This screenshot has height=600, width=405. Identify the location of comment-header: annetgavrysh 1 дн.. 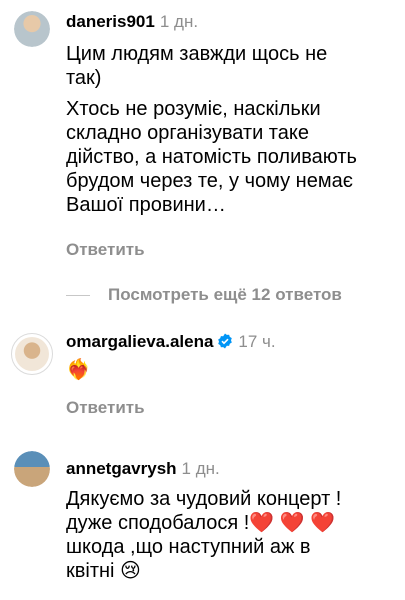
(143, 469).